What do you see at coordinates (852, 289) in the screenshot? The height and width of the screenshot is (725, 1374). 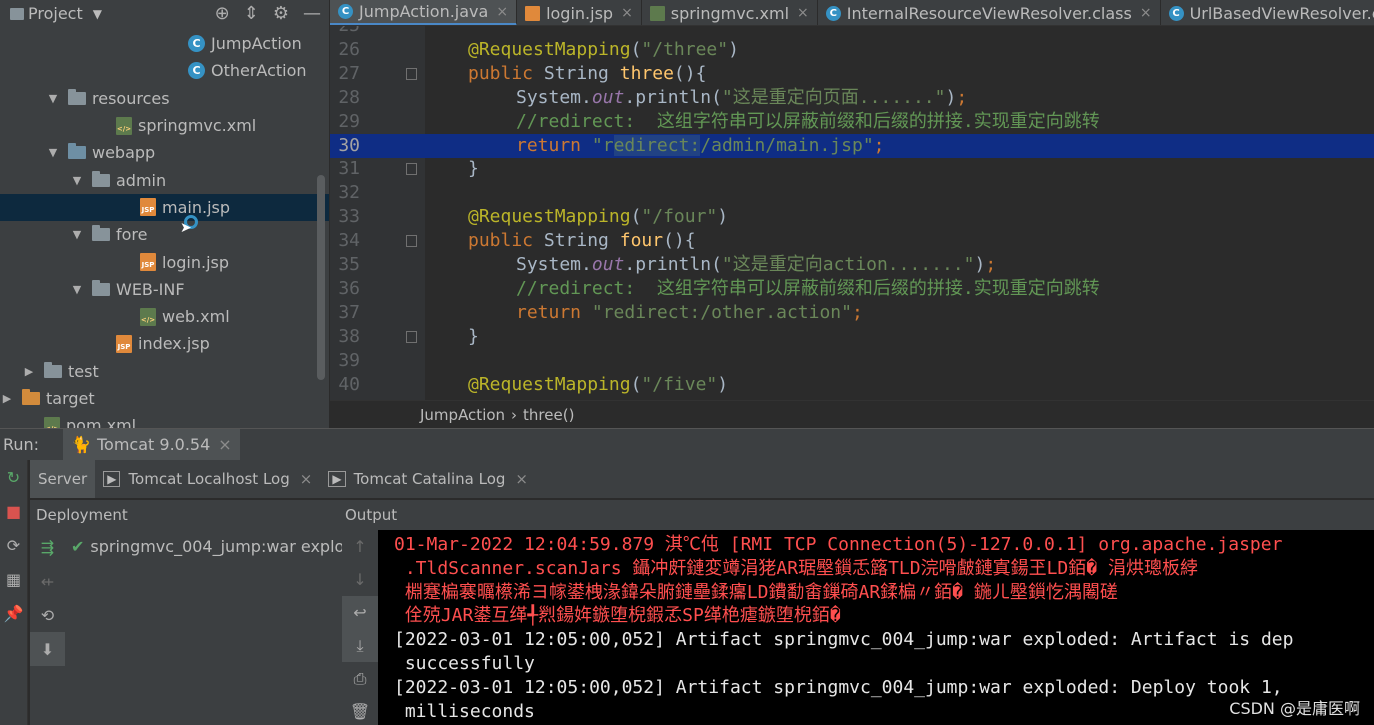 I see `code-line: 36 //redirect: 这组字符串可以屏蔽前缀和后缀的拼接.实现重定向跳转` at bounding box center [852, 289].